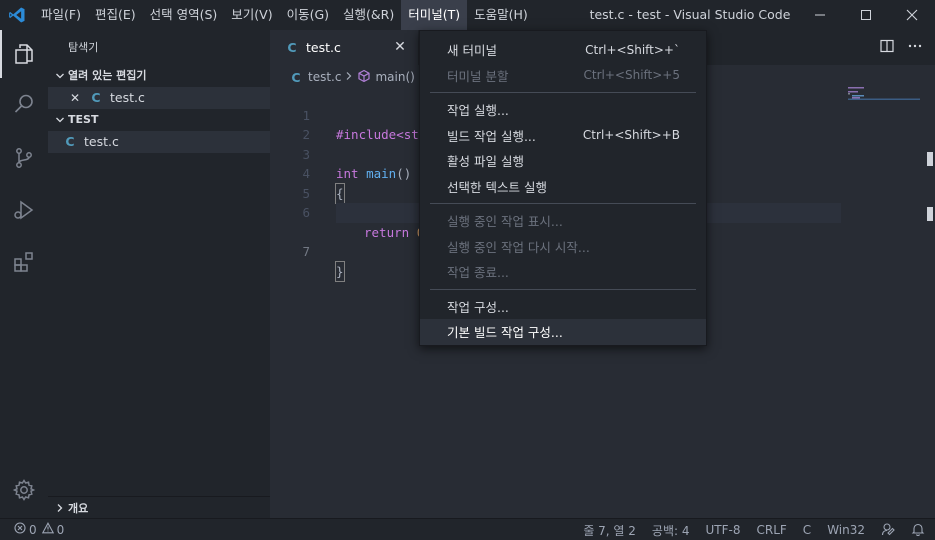 The image size is (935, 540). What do you see at coordinates (368, 15) in the screenshot?
I see `menu-run: 실행(&R)` at bounding box center [368, 15].